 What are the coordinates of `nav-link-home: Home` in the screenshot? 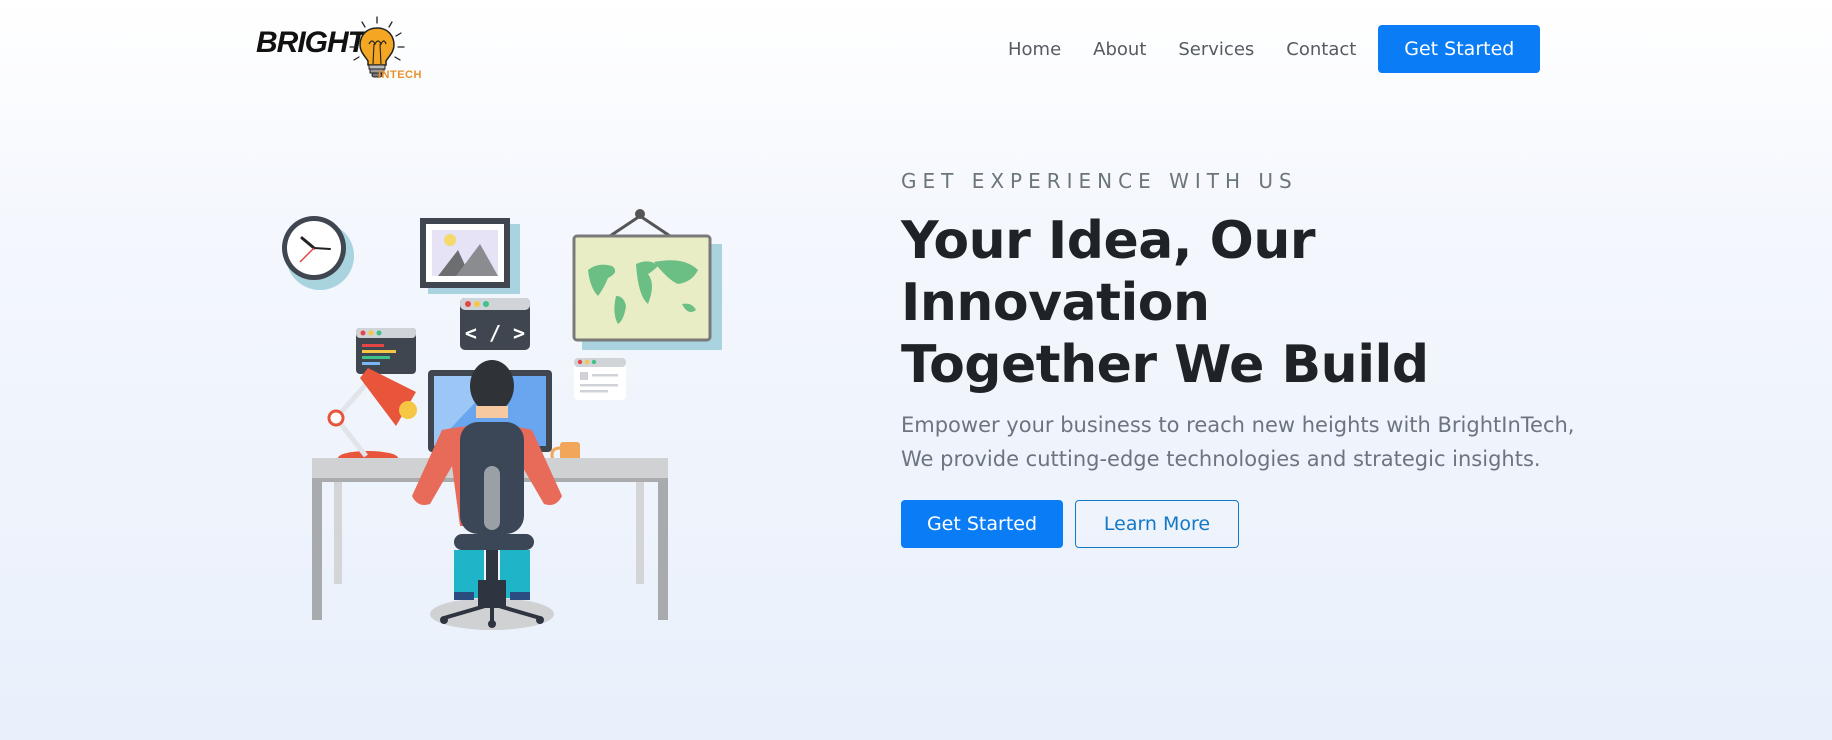 It's located at (1034, 49).